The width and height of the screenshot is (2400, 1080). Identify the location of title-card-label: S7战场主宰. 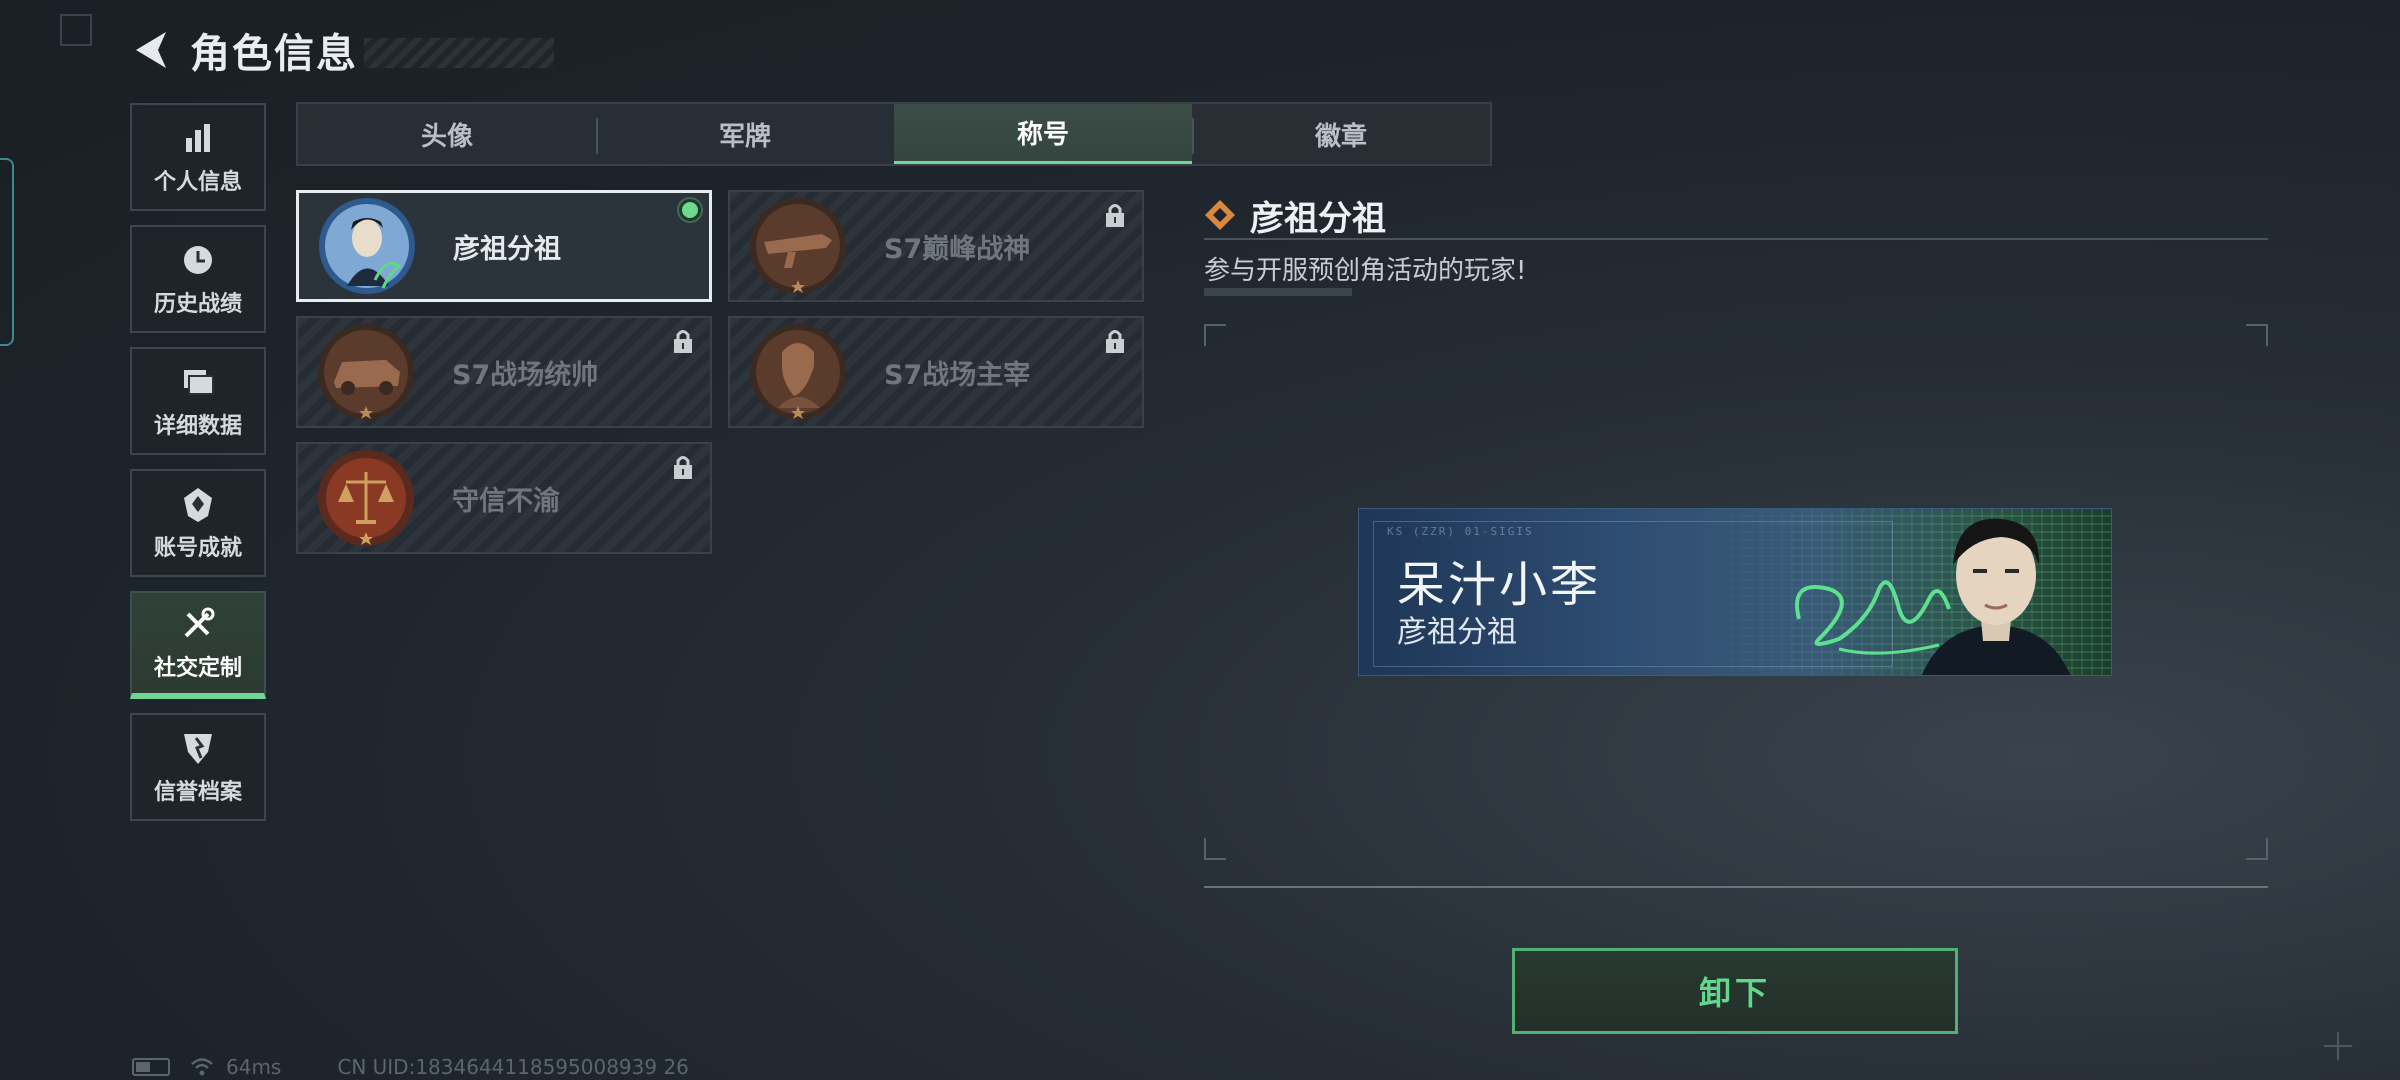
(957, 375).